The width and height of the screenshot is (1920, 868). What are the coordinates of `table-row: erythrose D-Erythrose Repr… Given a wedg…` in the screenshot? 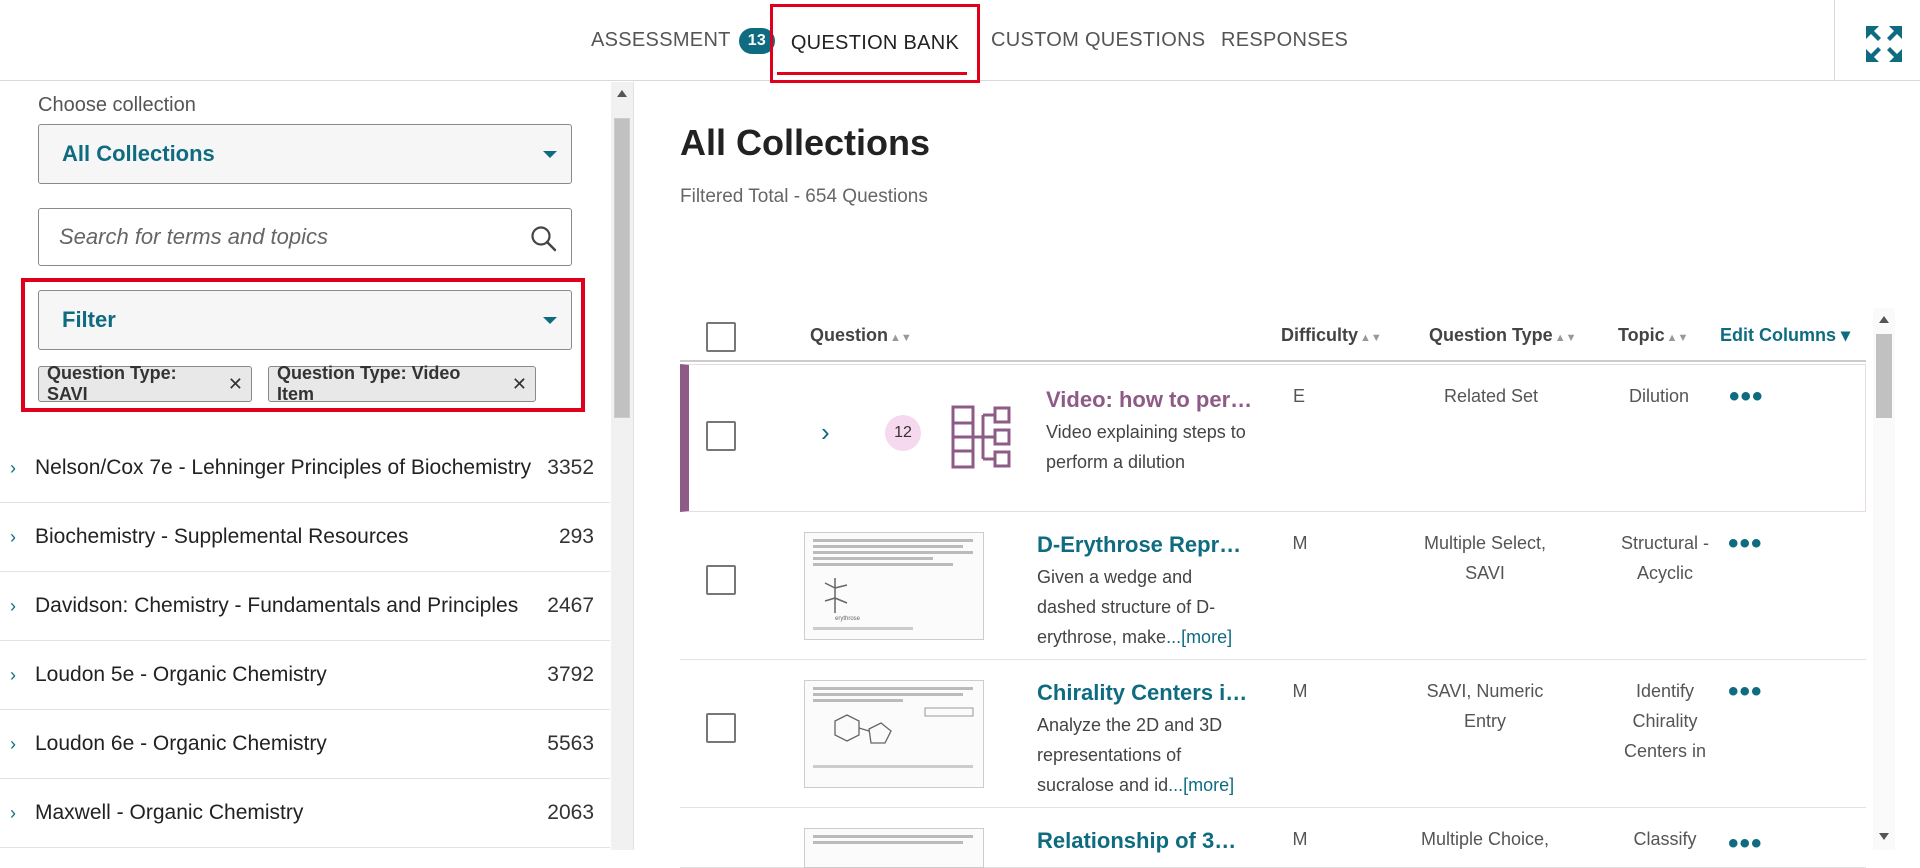 It's located at (1273, 586).